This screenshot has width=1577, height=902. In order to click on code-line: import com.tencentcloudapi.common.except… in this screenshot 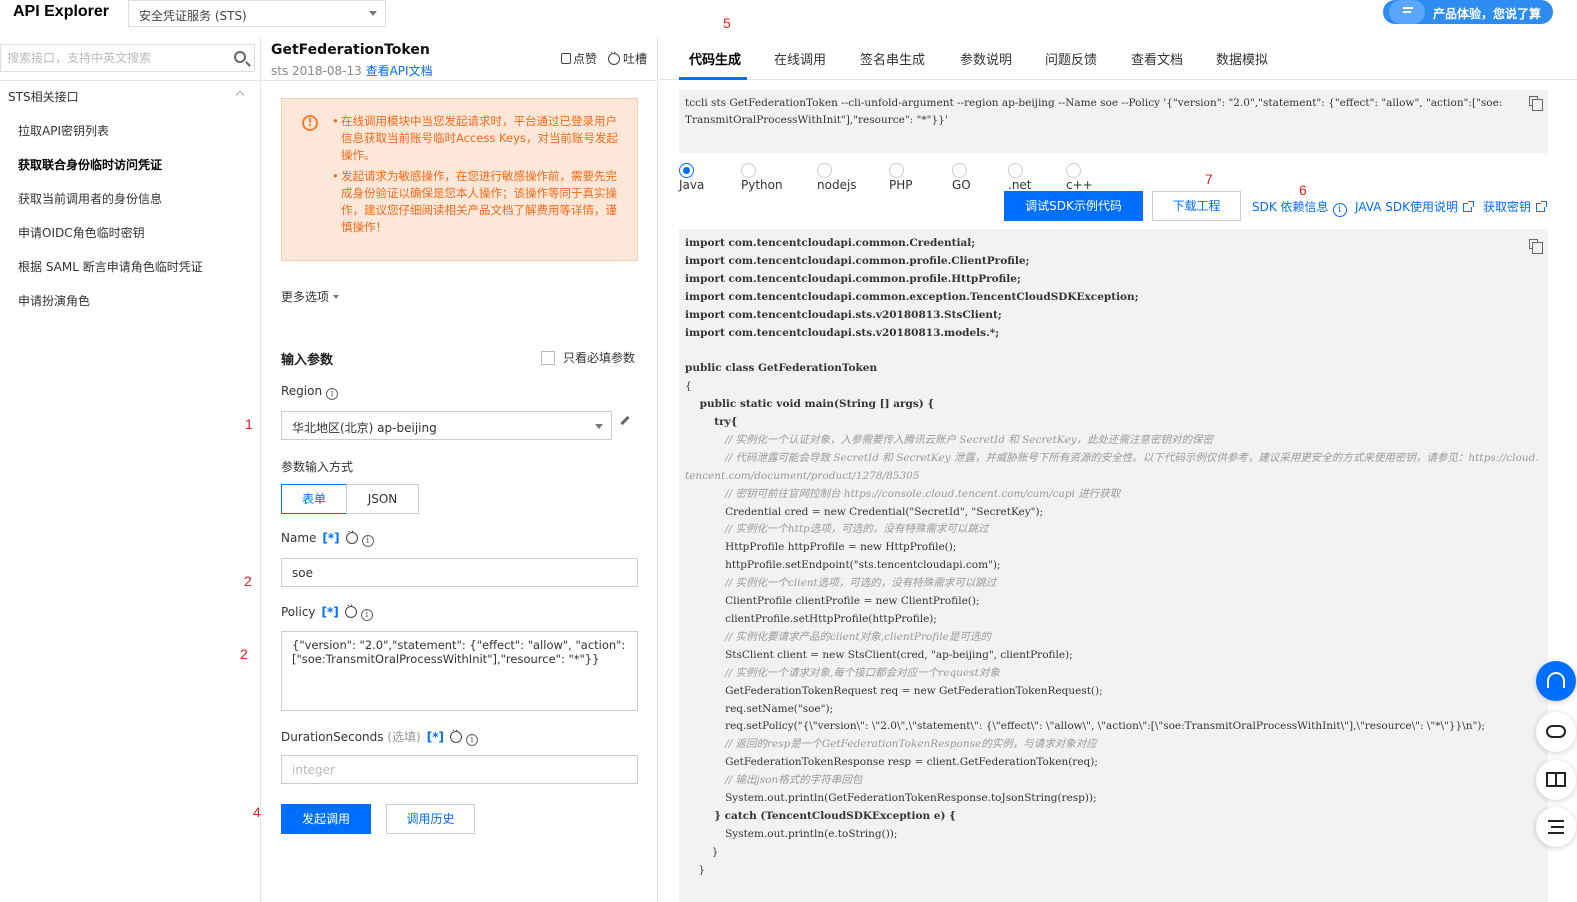, I will do `click(912, 296)`.